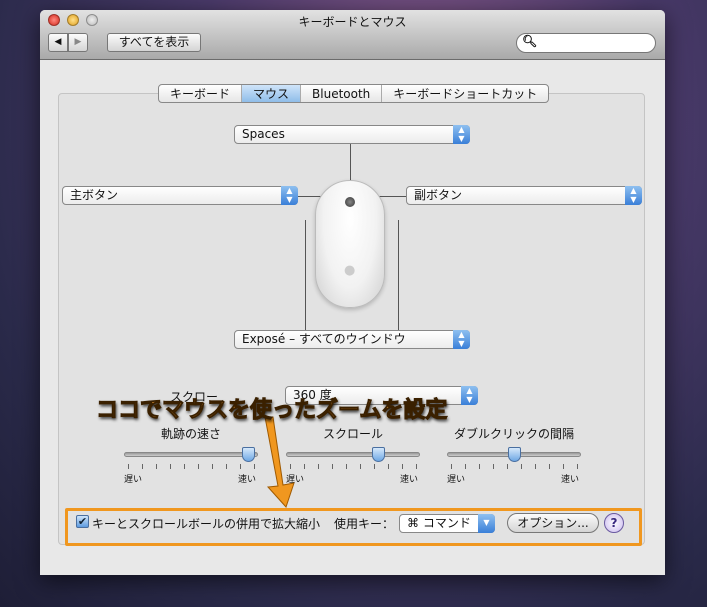 The image size is (707, 607). Describe the element at coordinates (352, 22) in the screenshot. I see `window-title: キーボードとマウス` at that location.